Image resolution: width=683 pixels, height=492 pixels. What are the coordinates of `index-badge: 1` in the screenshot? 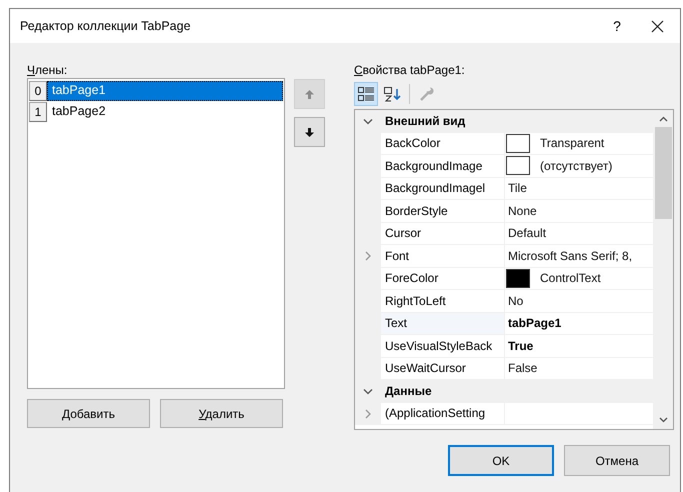 It's located at (38, 112).